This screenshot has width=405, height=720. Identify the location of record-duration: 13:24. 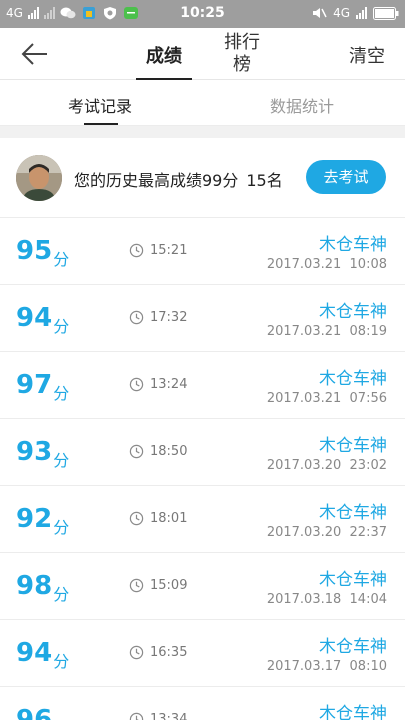
(169, 384).